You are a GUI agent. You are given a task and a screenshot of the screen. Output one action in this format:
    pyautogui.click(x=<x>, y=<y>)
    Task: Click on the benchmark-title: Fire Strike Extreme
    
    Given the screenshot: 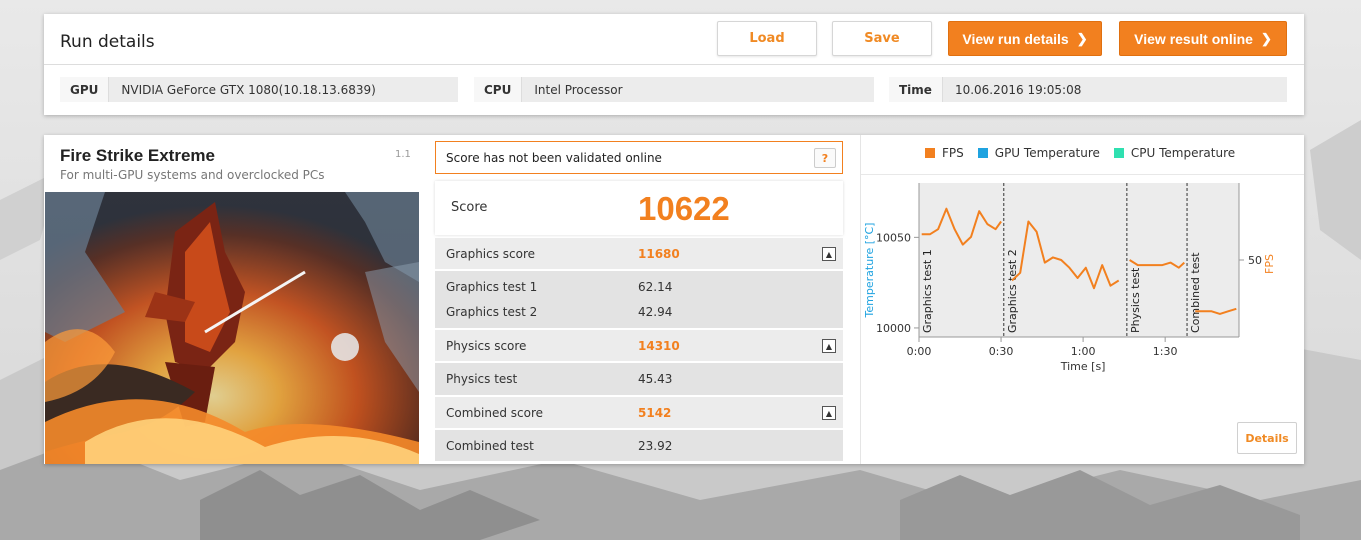 What is the action you would take?
    pyautogui.click(x=137, y=155)
    